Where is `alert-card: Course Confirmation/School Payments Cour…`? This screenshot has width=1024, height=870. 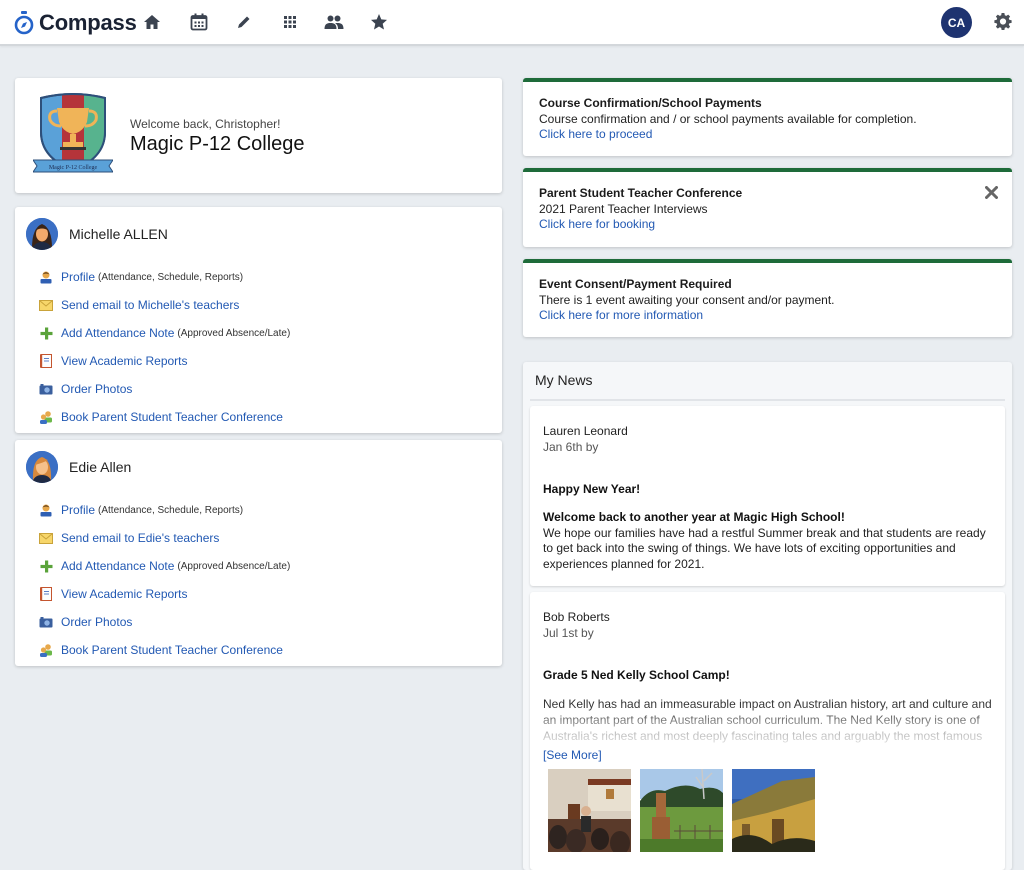
alert-card: Course Confirmation/School Payments Cour… is located at coordinates (767, 117).